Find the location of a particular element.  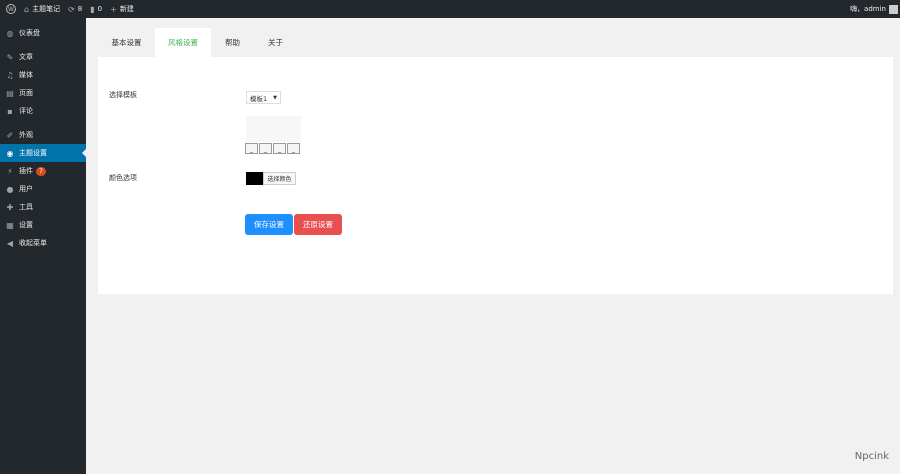

sidebar-item-dashboard: ◍ 仪表盘 is located at coordinates (43, 33).